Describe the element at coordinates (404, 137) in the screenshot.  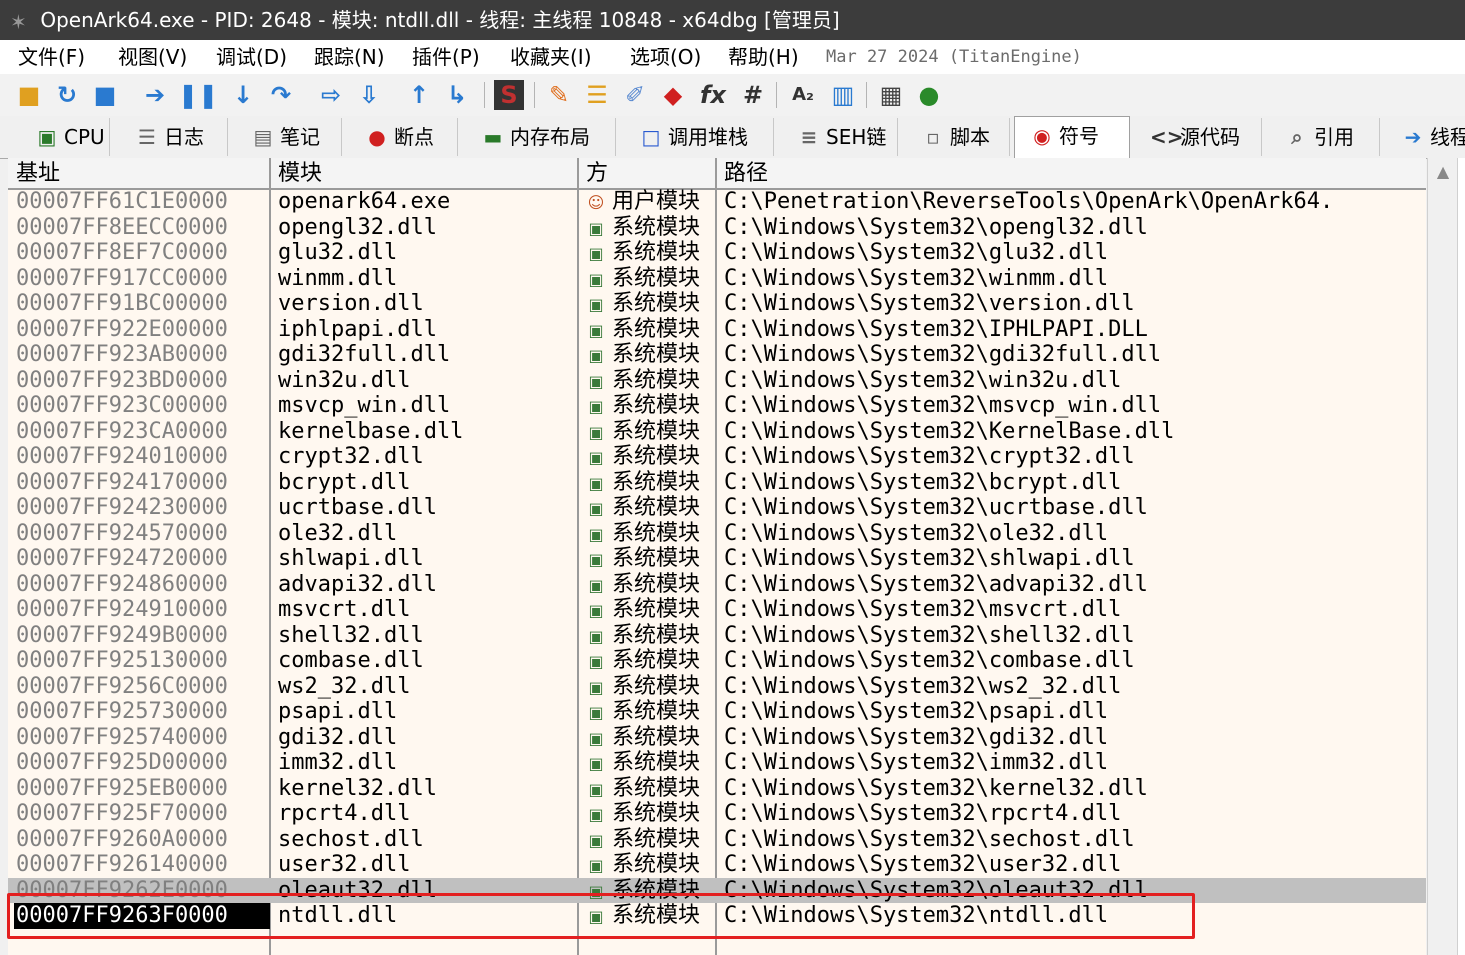
I see `tab-breakpoints: ● 断点` at that location.